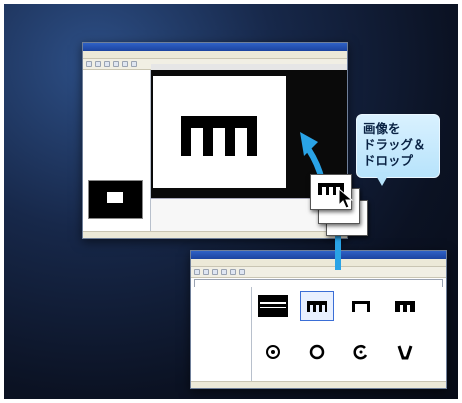  Describe the element at coordinates (346, 198) in the screenshot. I see `mouse-pointer-icon` at that location.